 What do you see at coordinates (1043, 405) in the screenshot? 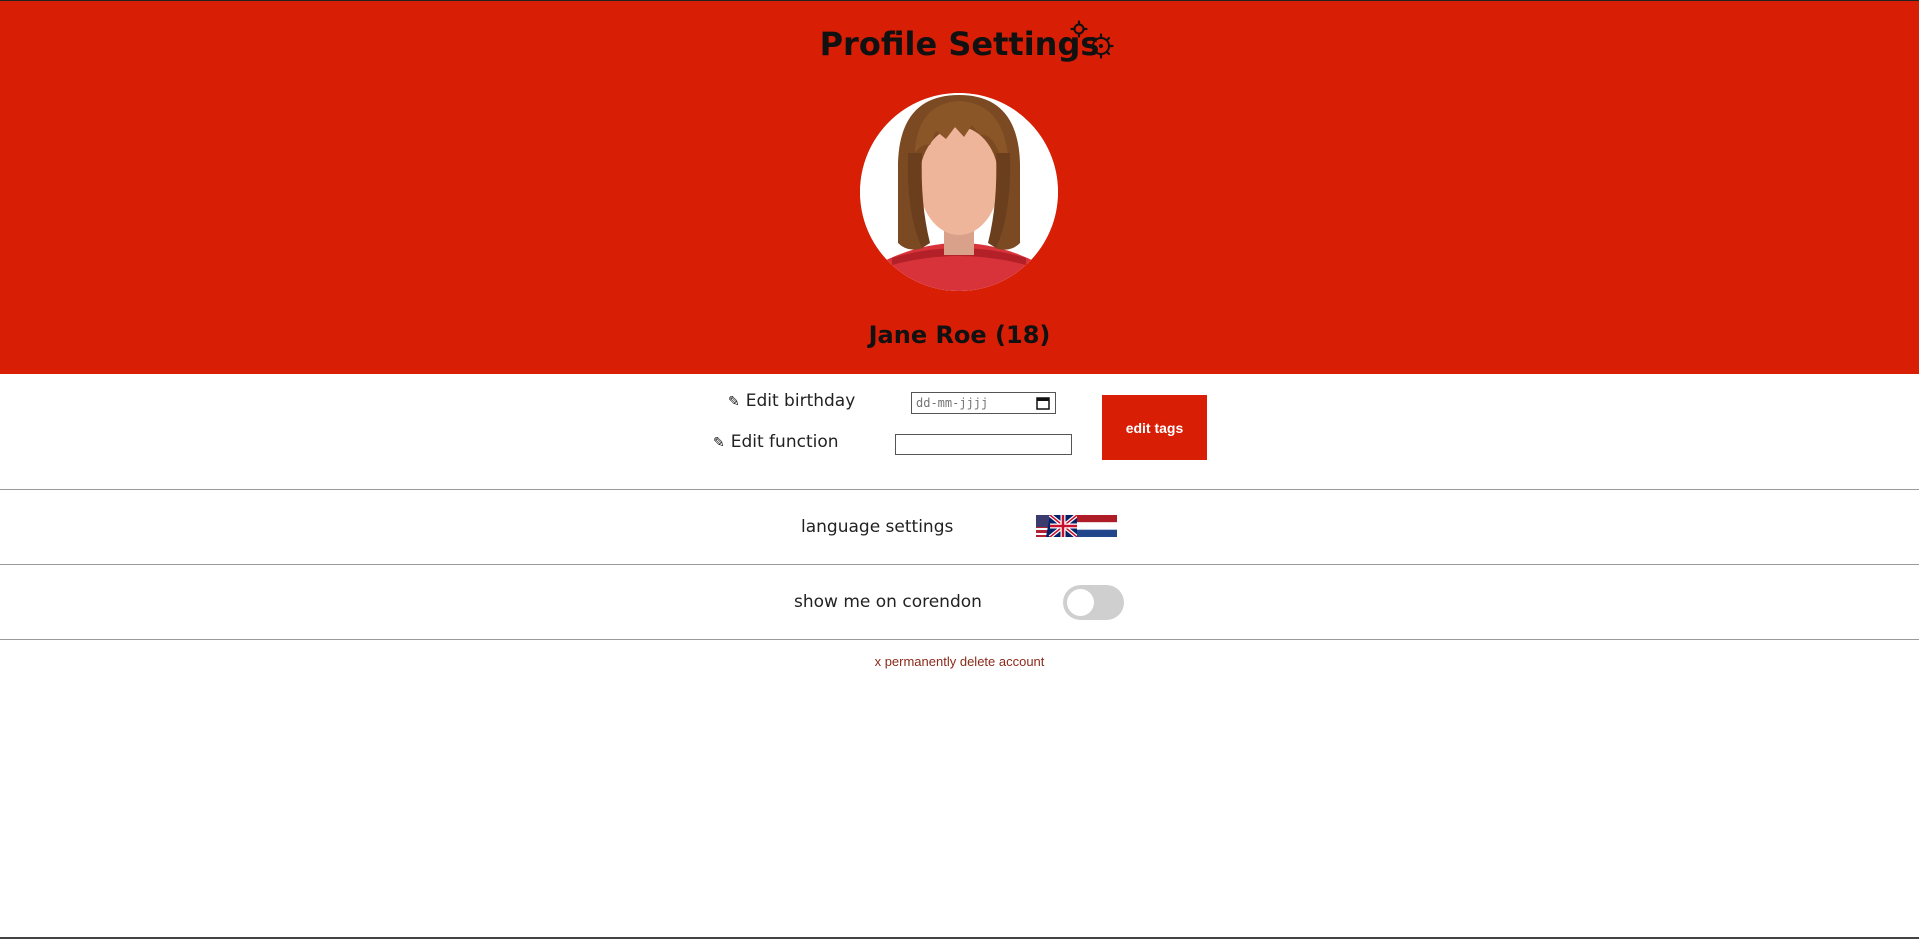
I see `calendar-icon` at bounding box center [1043, 405].